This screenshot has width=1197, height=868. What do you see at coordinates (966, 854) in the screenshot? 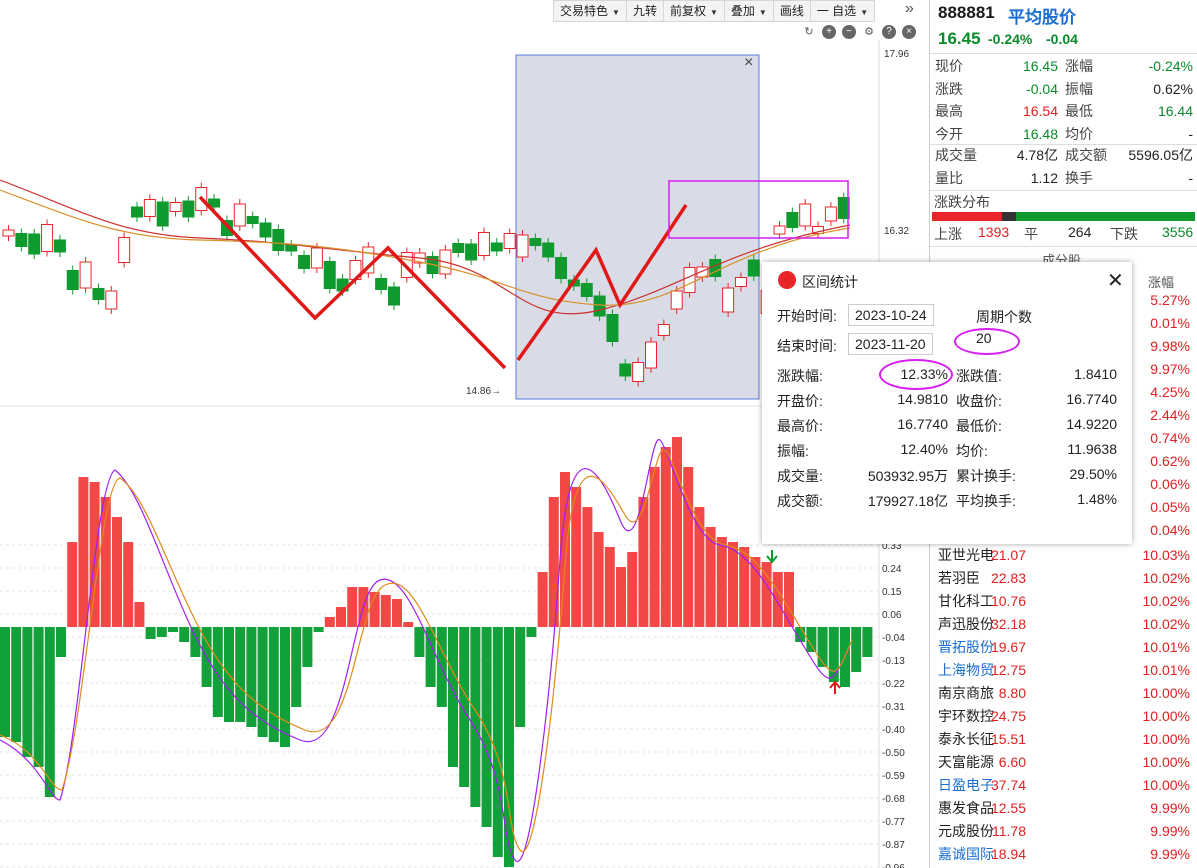
I see `component-name: 嘉诚国际` at bounding box center [966, 854].